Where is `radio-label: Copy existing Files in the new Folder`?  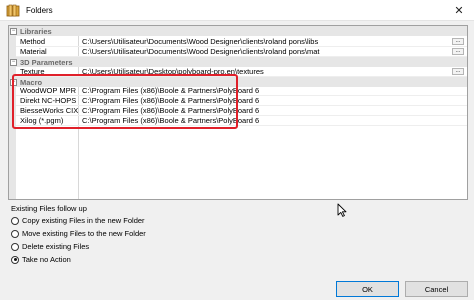
radio-label: Copy existing Files in the new Folder is located at coordinates (83, 220).